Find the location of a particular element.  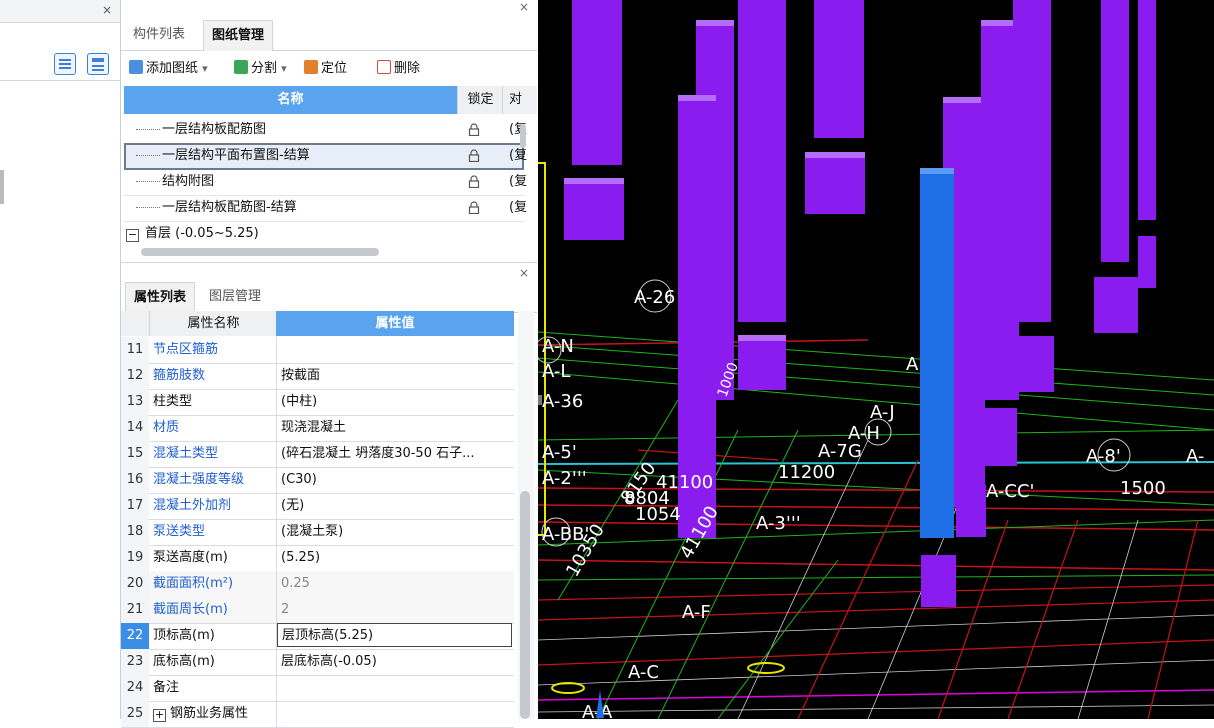

column-header-compare: 对 is located at coordinates (519, 100).